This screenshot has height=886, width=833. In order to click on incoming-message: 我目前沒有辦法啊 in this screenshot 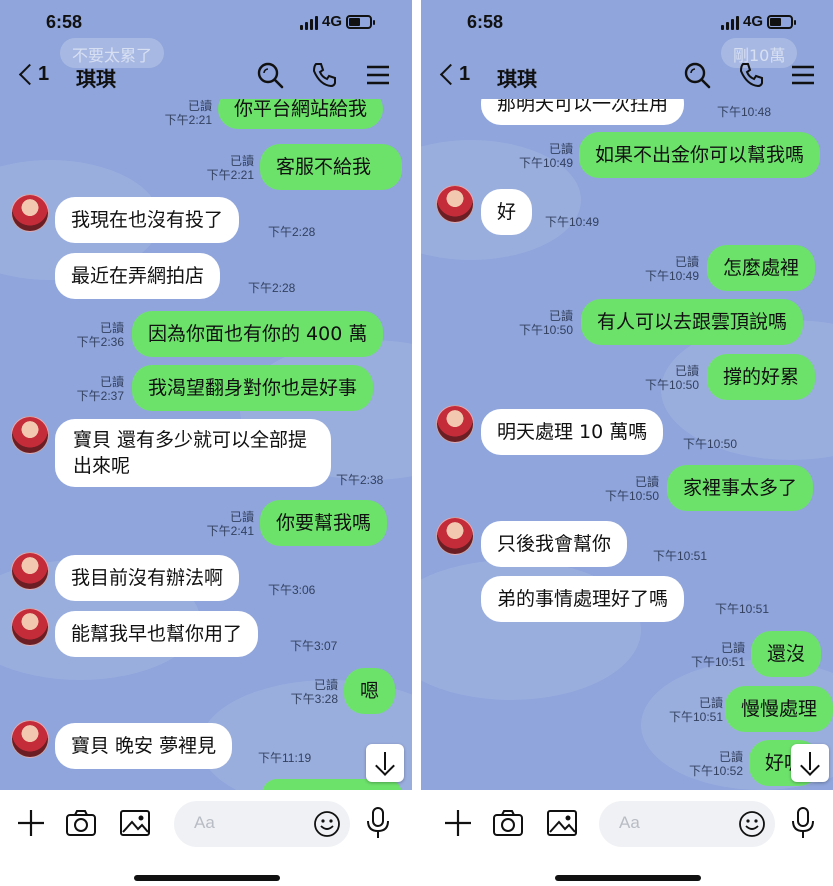, I will do `click(147, 578)`.